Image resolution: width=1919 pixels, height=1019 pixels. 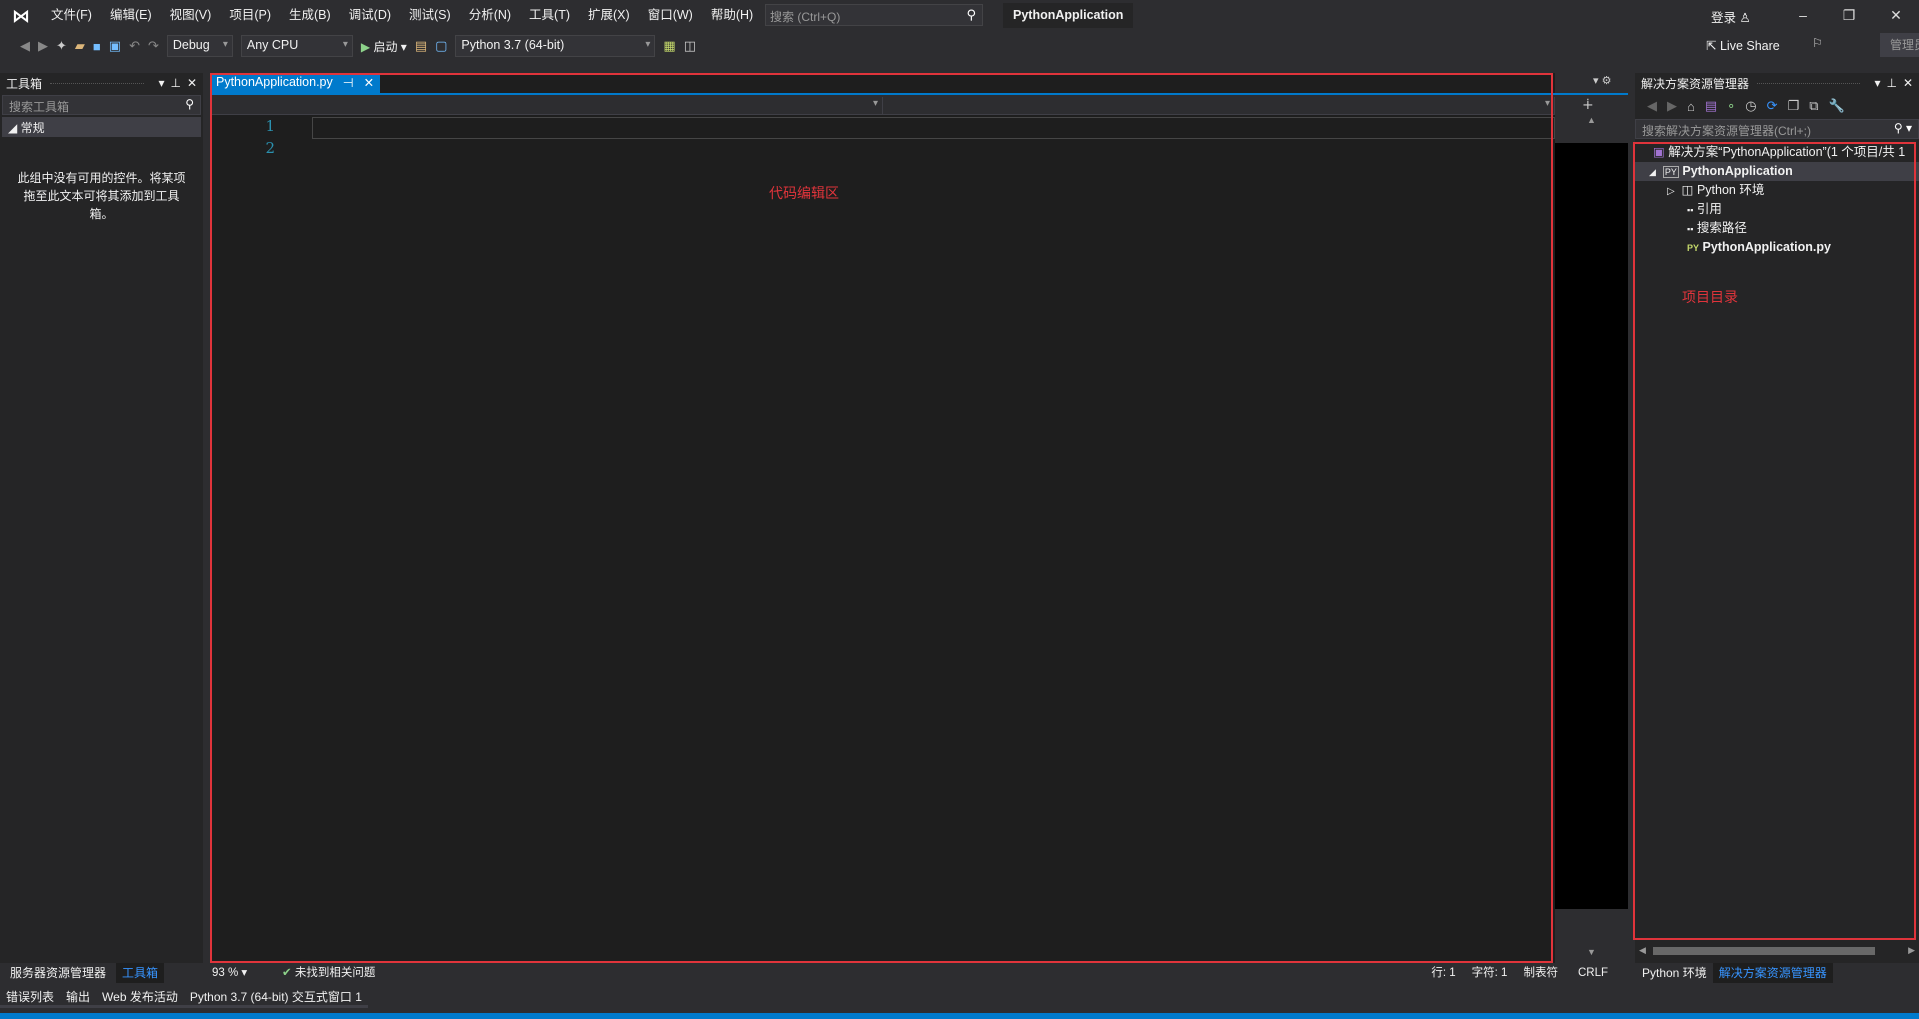 I want to click on new-project-icon: ✦, so click(x=61, y=46).